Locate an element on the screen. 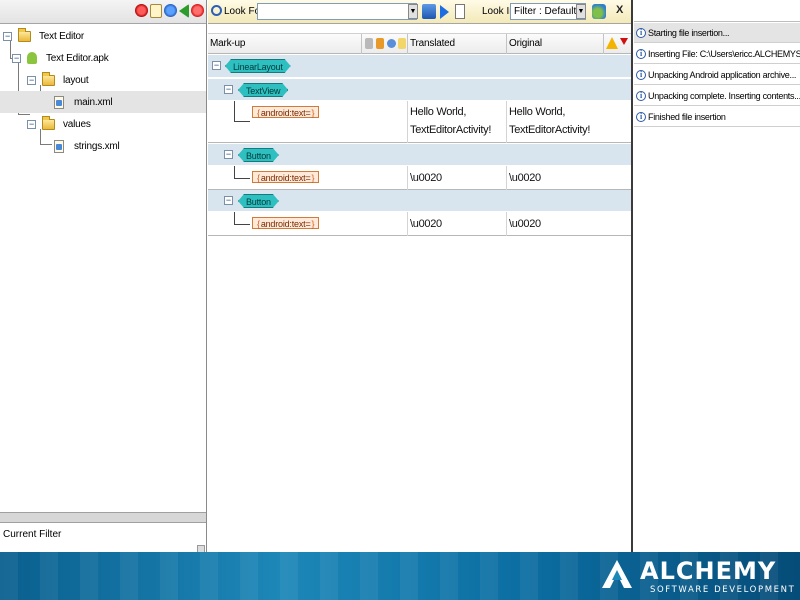 The width and height of the screenshot is (800, 600). grid-row-textview: − TextView is located at coordinates (419, 90).